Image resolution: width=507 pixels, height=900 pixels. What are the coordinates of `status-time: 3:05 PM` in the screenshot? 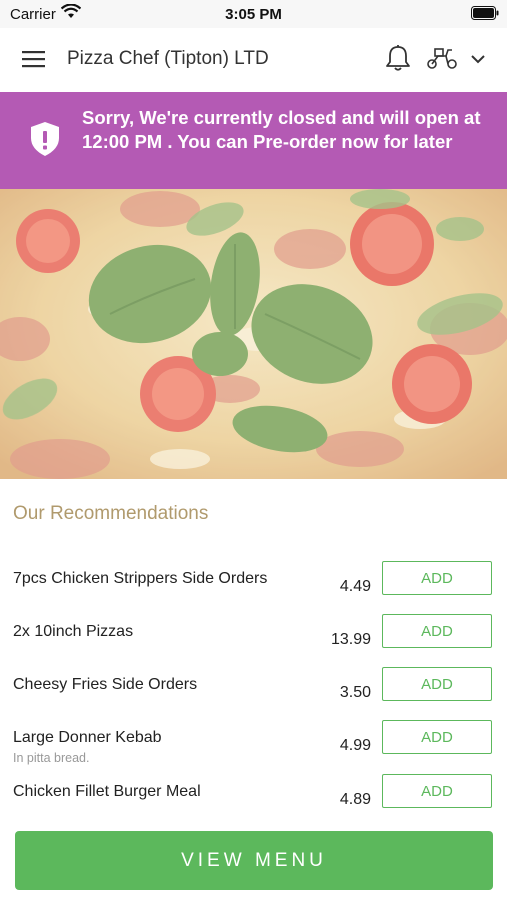 It's located at (253, 14).